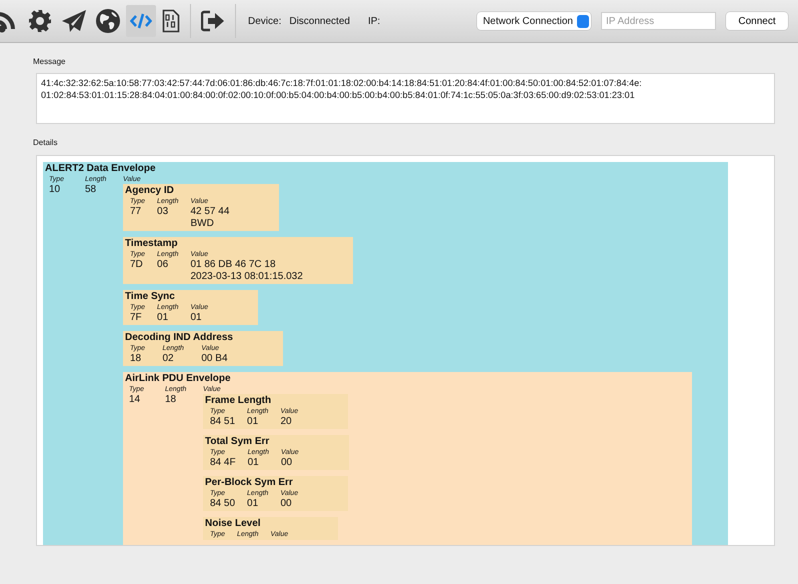  Describe the element at coordinates (136, 318) in the screenshot. I see `type-value: 7F` at that location.